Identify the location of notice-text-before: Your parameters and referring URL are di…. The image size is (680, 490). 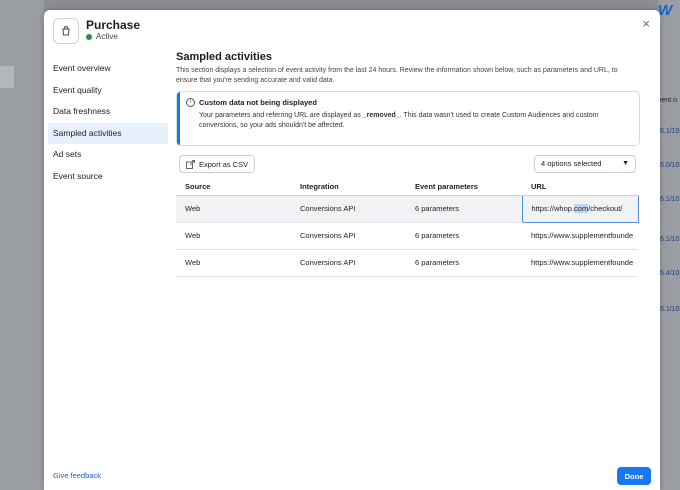
(281, 115).